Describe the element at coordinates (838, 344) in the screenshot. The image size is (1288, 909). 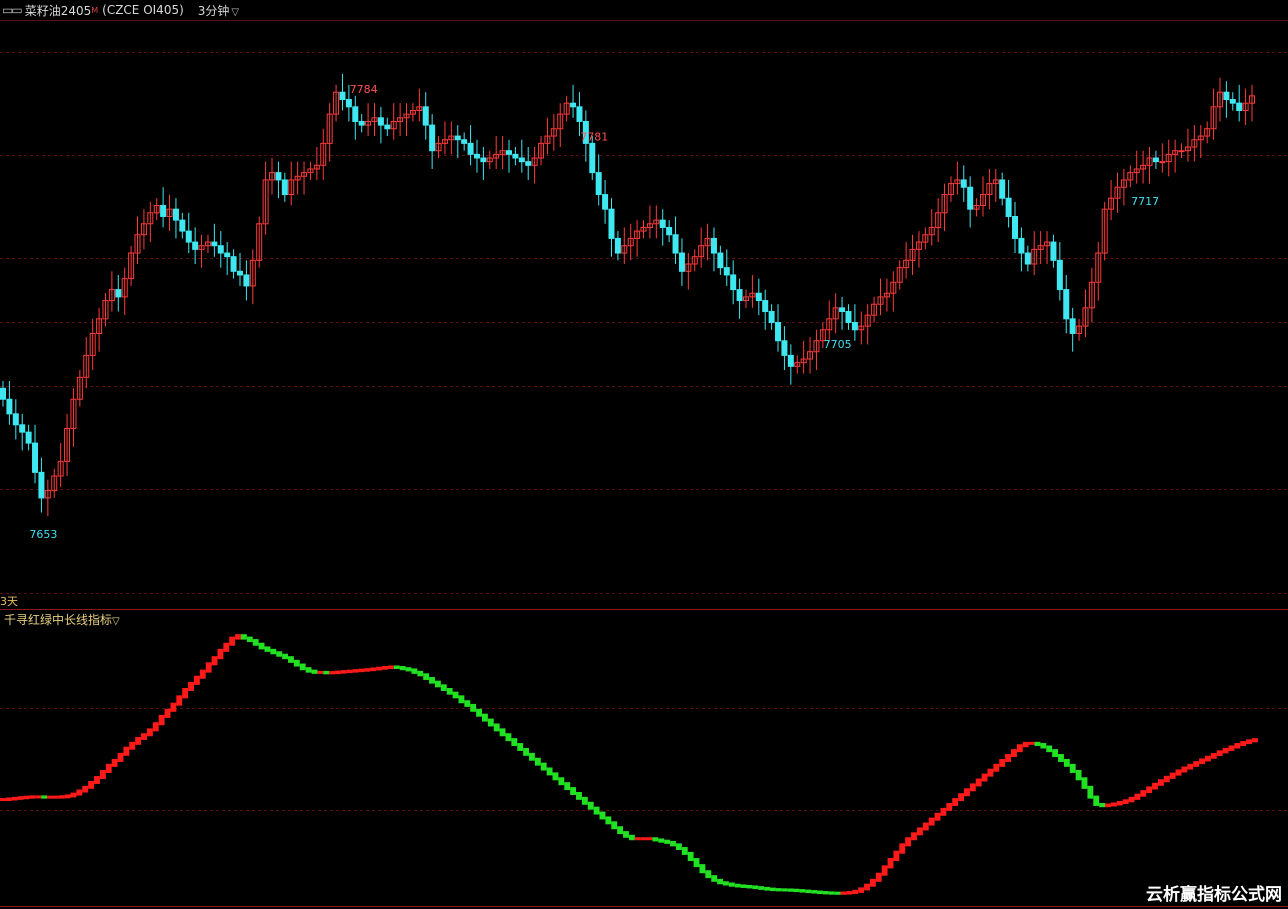
I see `price-annotation: 7705` at that location.